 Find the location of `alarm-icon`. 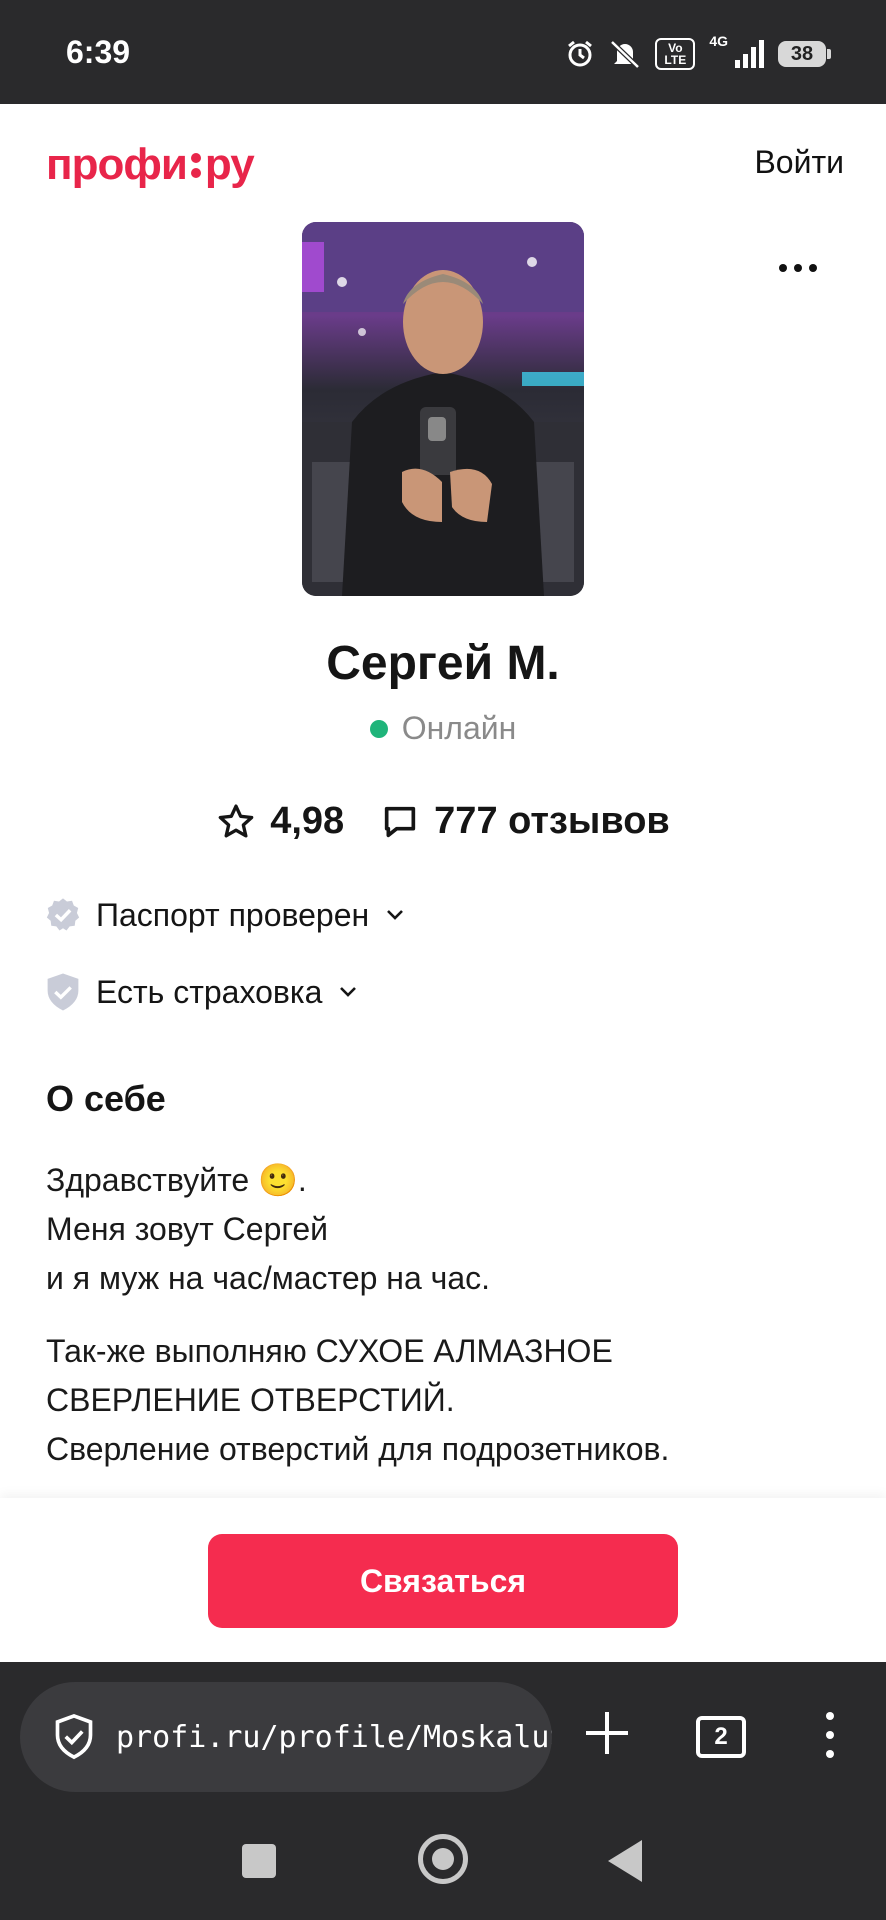

alarm-icon is located at coordinates (580, 54).